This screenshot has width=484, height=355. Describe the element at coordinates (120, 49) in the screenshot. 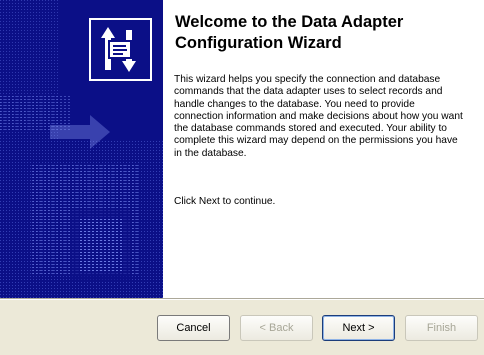

I see `data-adapter-icon` at that location.